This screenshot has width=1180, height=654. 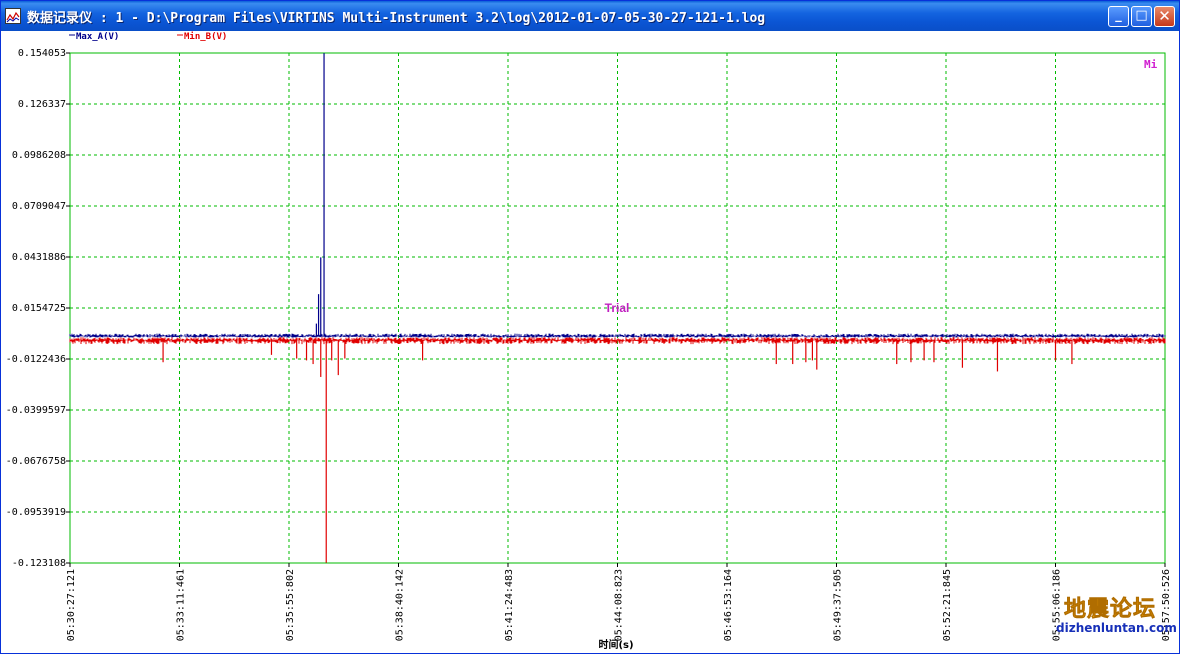 I want to click on watermark-url: dizhenluntan.com, so click(x=1116, y=628).